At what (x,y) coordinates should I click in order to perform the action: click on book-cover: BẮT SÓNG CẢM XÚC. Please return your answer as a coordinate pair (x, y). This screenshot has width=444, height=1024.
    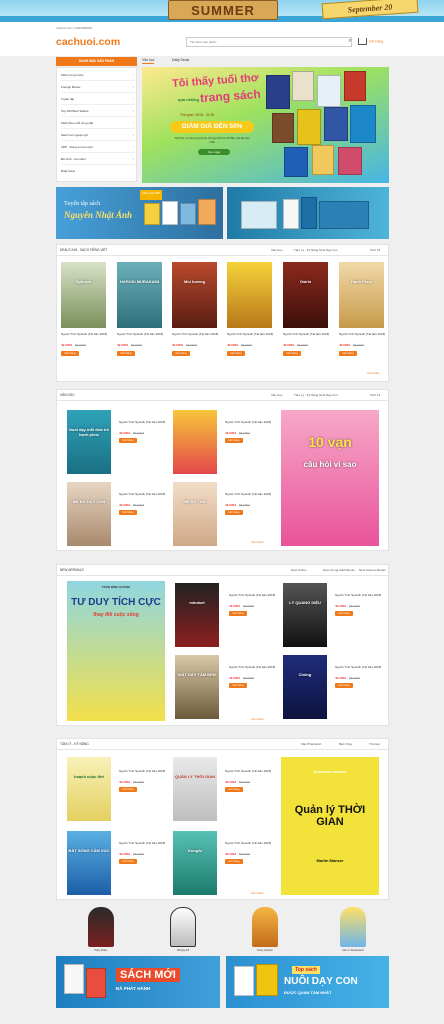
    Looking at the image, I should click on (89, 863).